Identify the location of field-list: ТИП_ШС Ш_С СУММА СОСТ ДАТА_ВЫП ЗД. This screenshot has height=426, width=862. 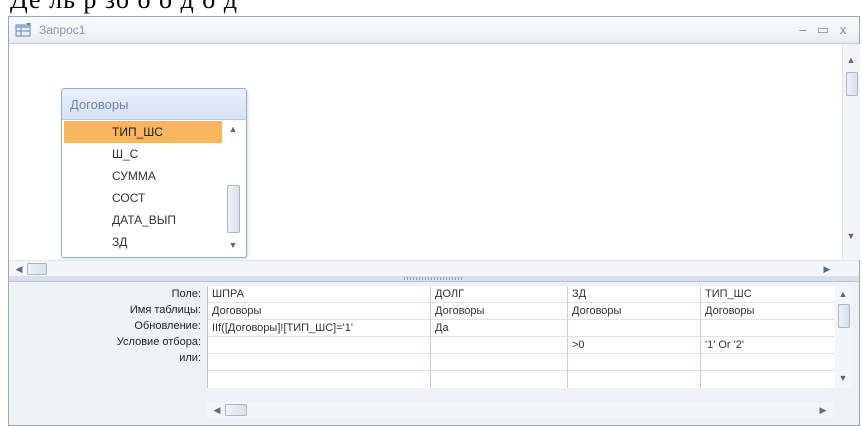
(143, 187).